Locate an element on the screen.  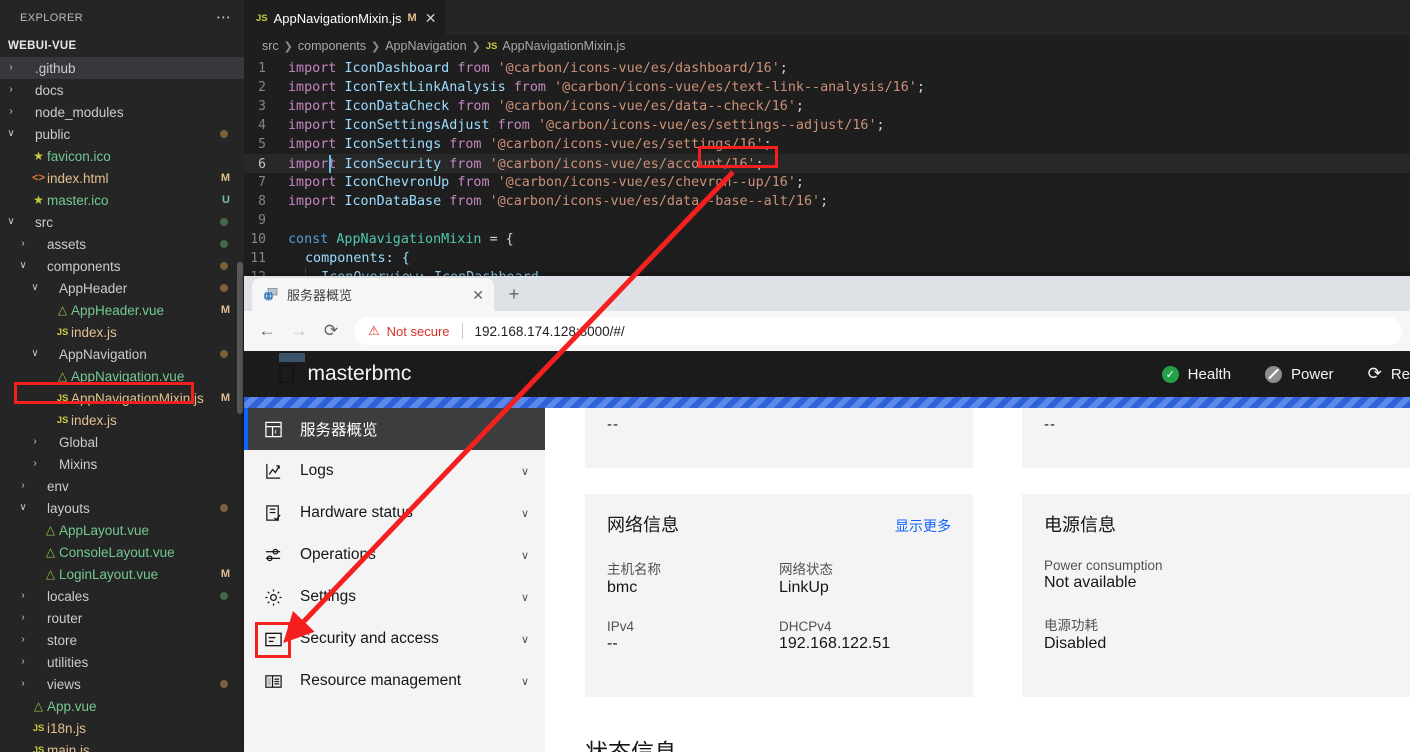
file-tree-item: › assets is located at coordinates (122, 244).